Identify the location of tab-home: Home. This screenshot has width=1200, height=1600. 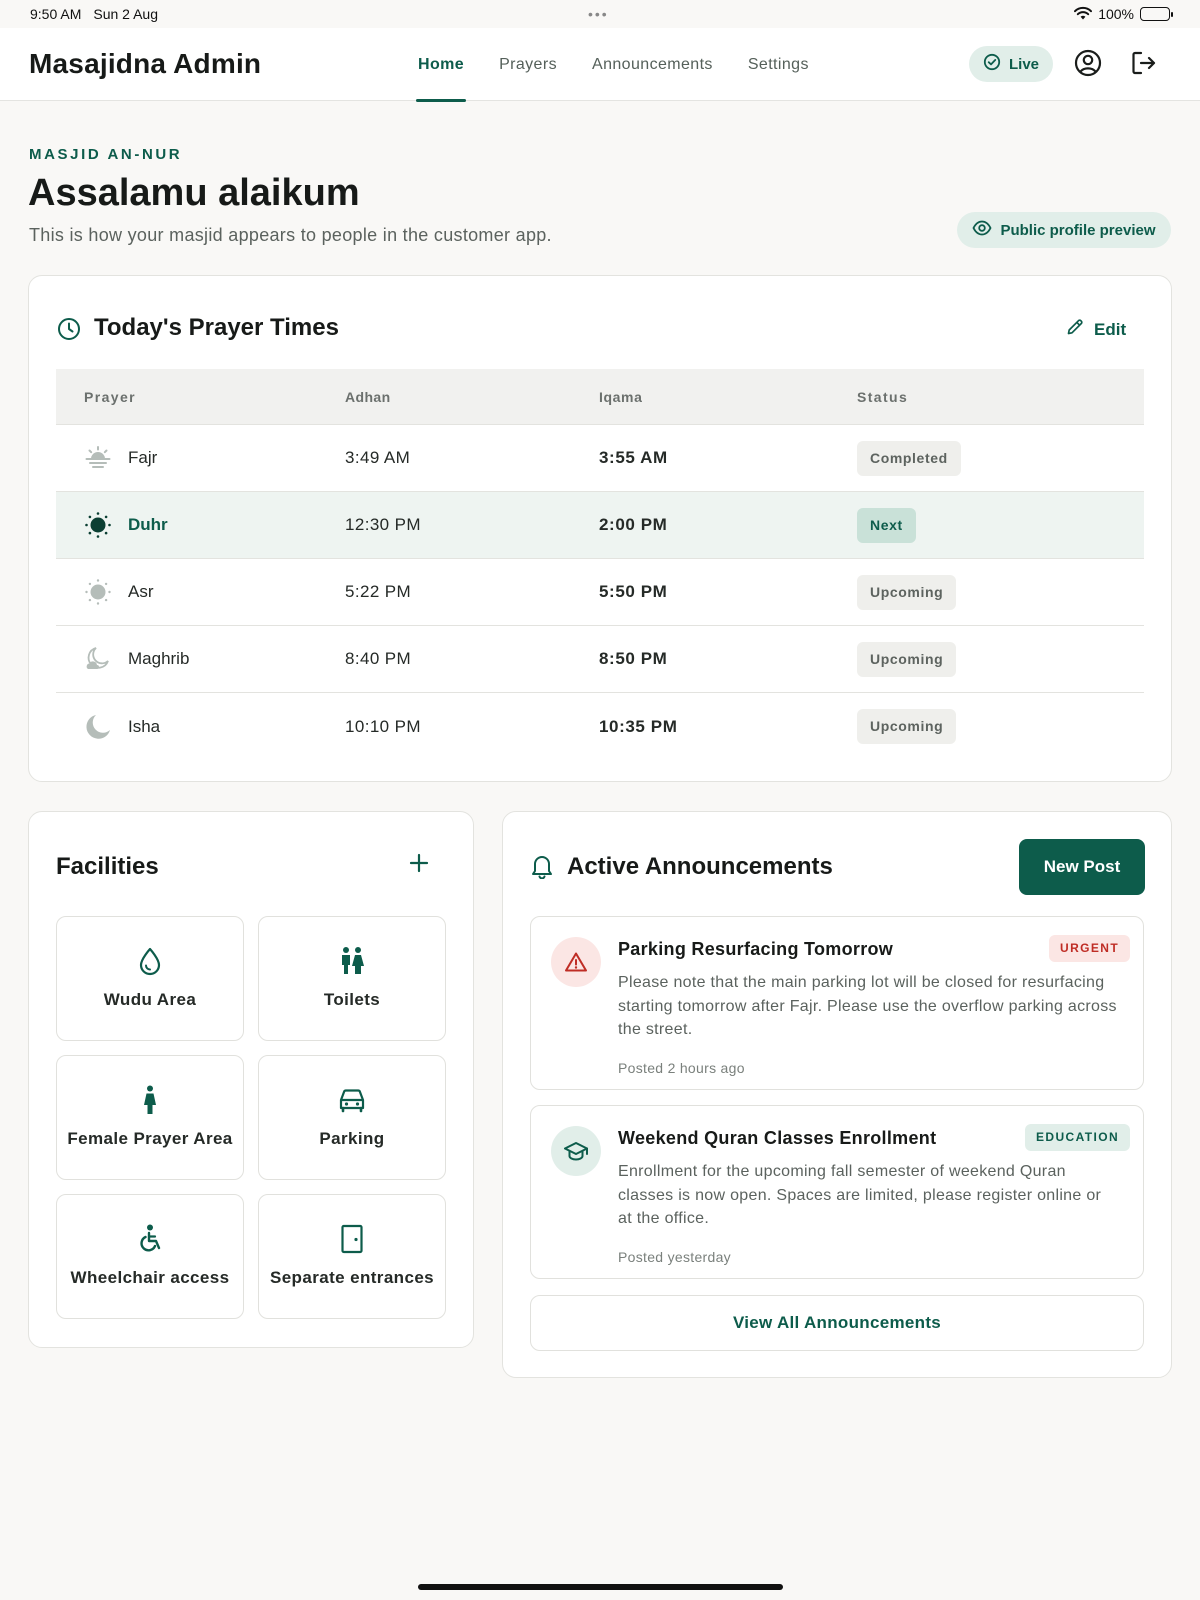
(441, 65).